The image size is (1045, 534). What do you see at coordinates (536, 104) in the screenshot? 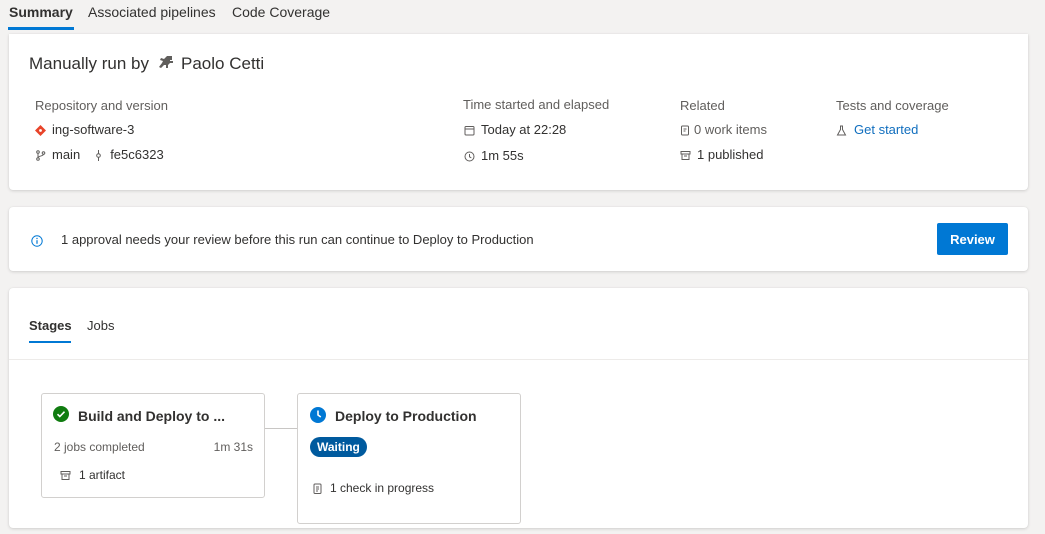
I see `time-heading: Time started and elapsed` at bounding box center [536, 104].